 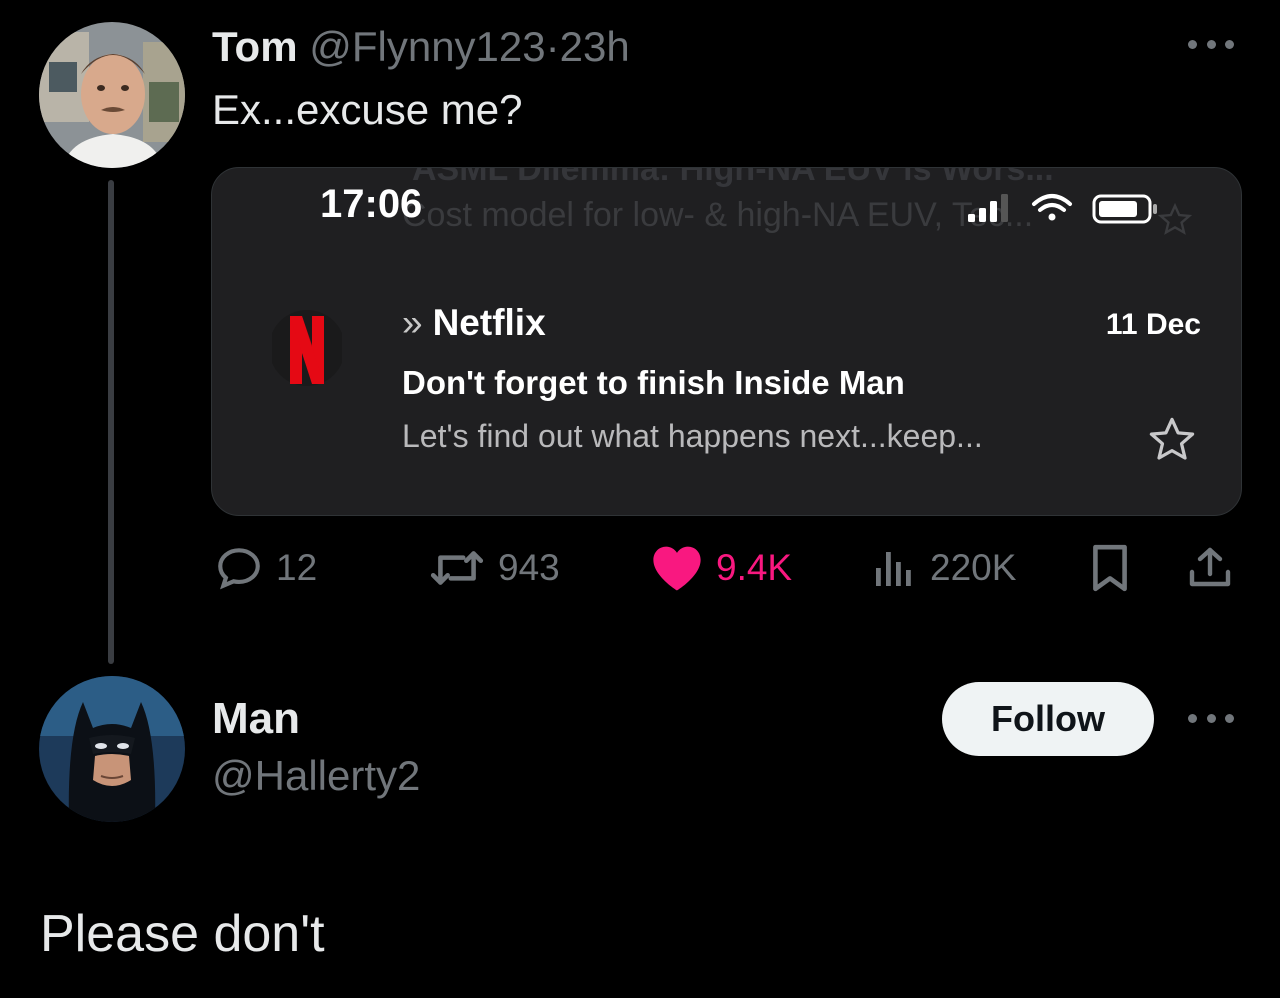 What do you see at coordinates (1124, 209) in the screenshot?
I see `battery-icon` at bounding box center [1124, 209].